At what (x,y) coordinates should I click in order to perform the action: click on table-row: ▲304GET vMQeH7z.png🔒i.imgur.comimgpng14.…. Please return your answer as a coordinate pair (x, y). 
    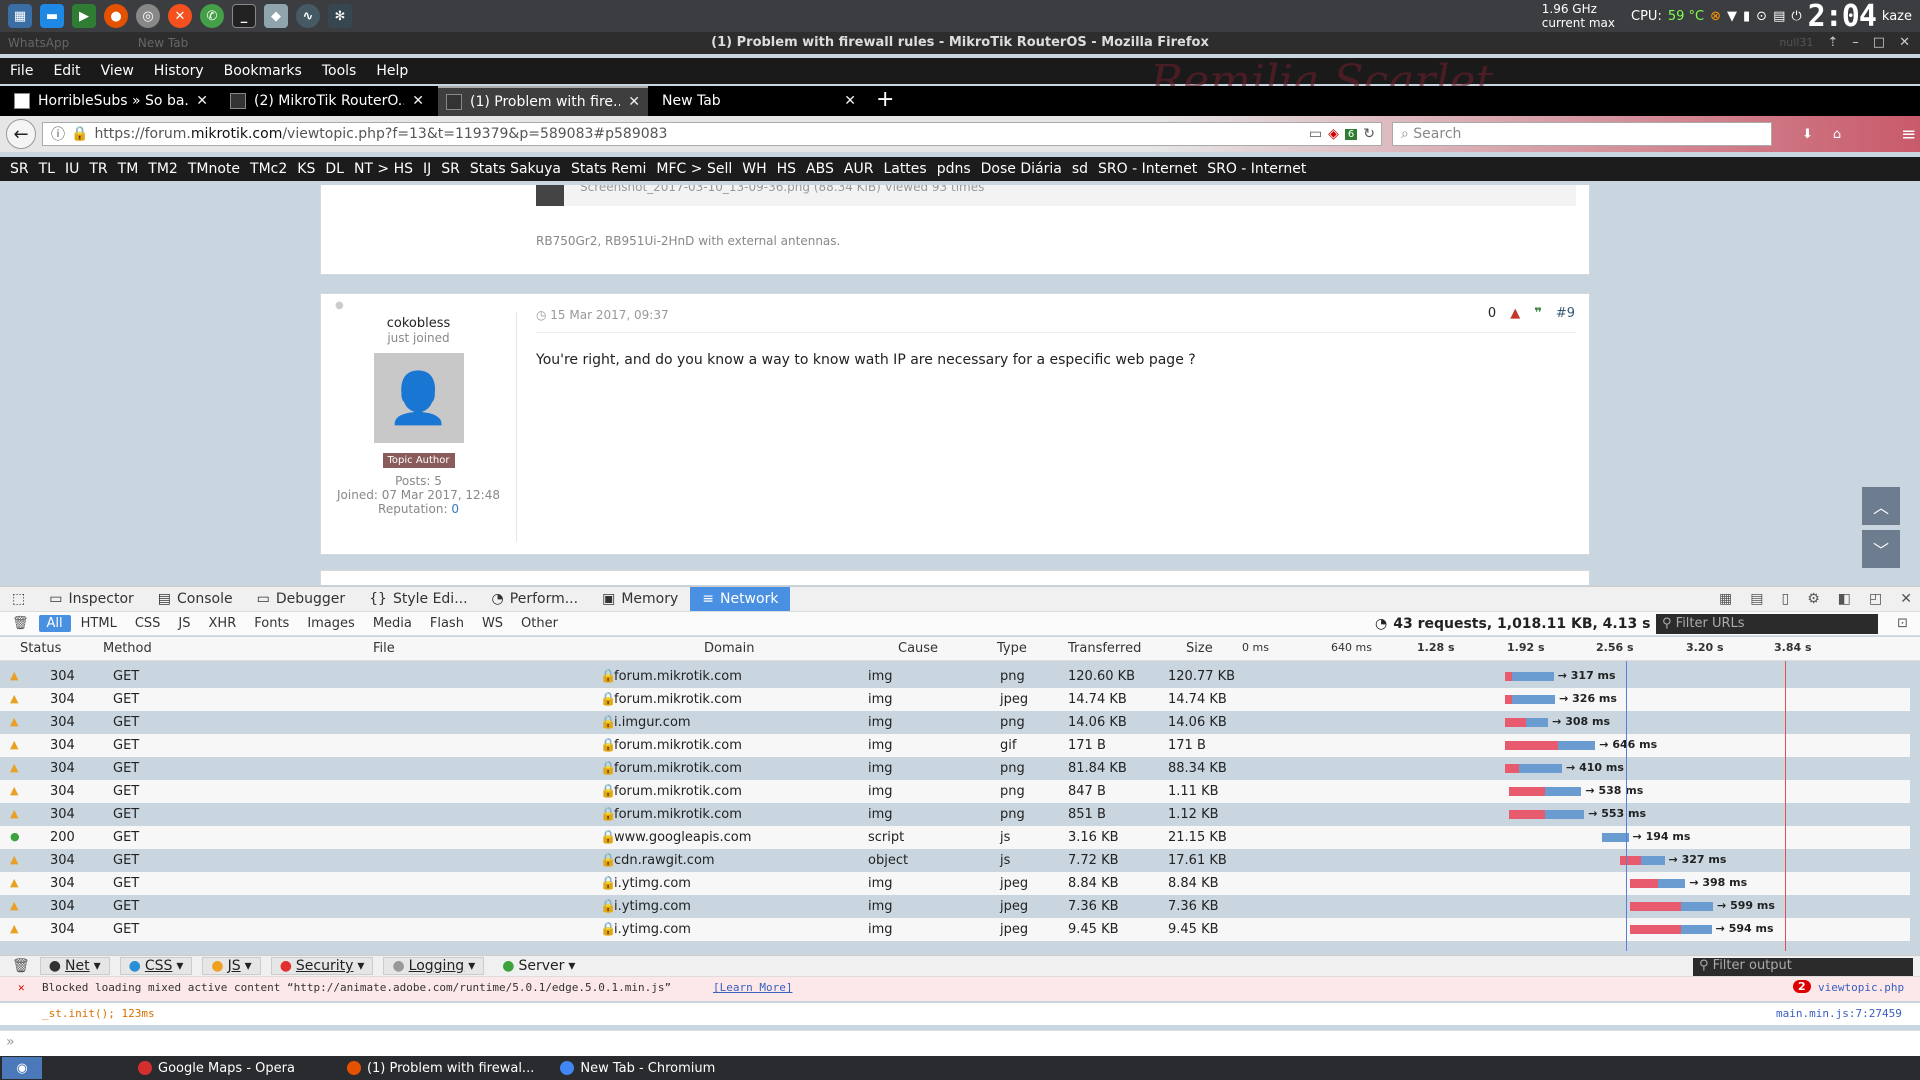
    Looking at the image, I should click on (955, 722).